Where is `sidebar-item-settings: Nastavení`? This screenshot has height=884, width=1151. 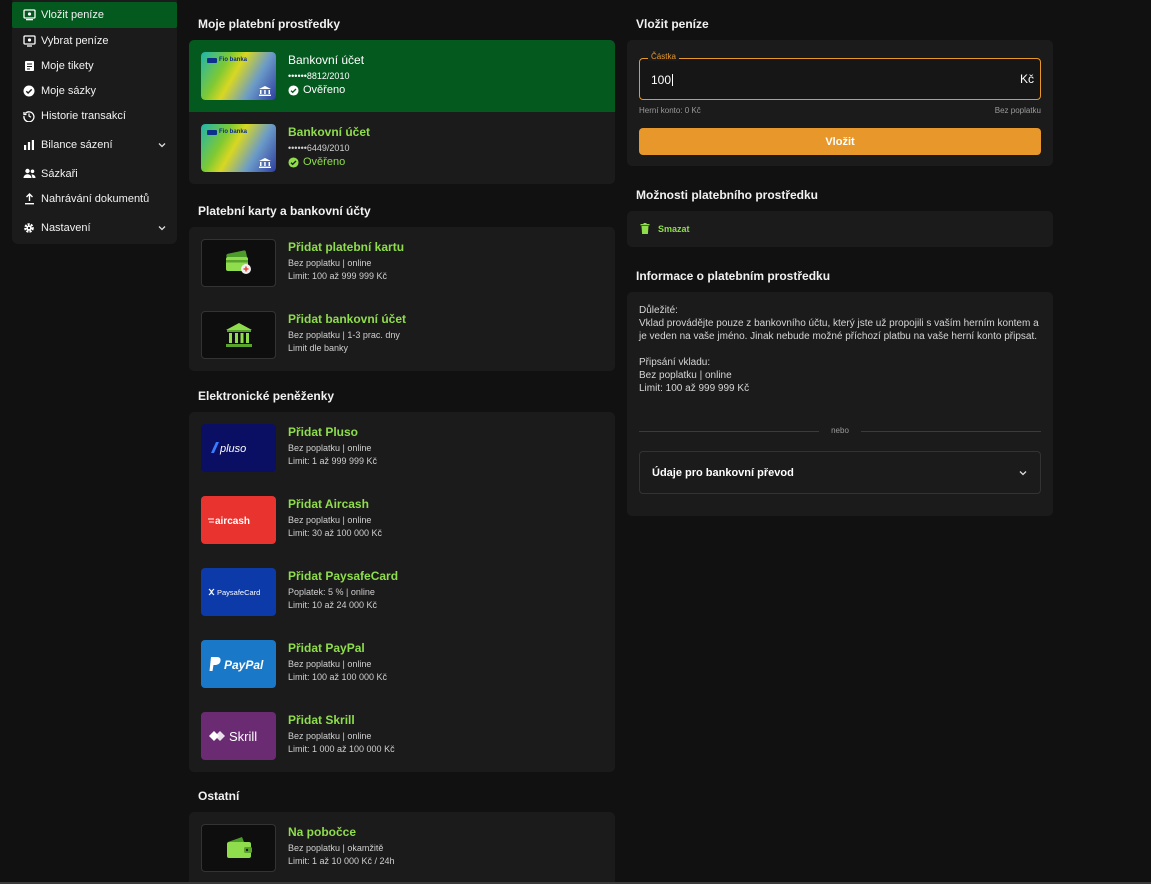
sidebar-item-settings: Nastavení is located at coordinates (94, 227).